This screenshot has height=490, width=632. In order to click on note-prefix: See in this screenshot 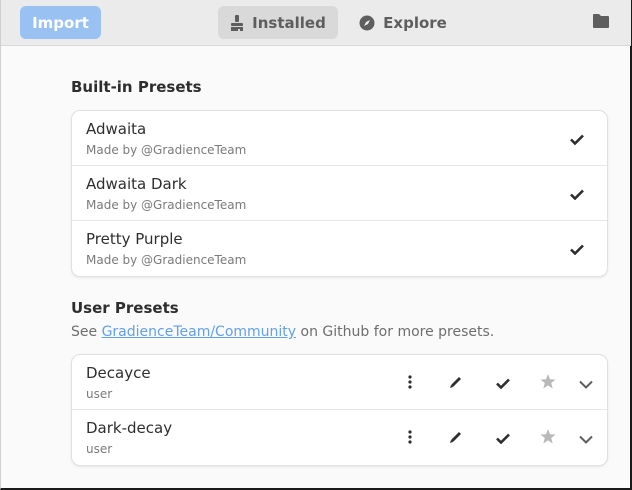, I will do `click(86, 332)`.